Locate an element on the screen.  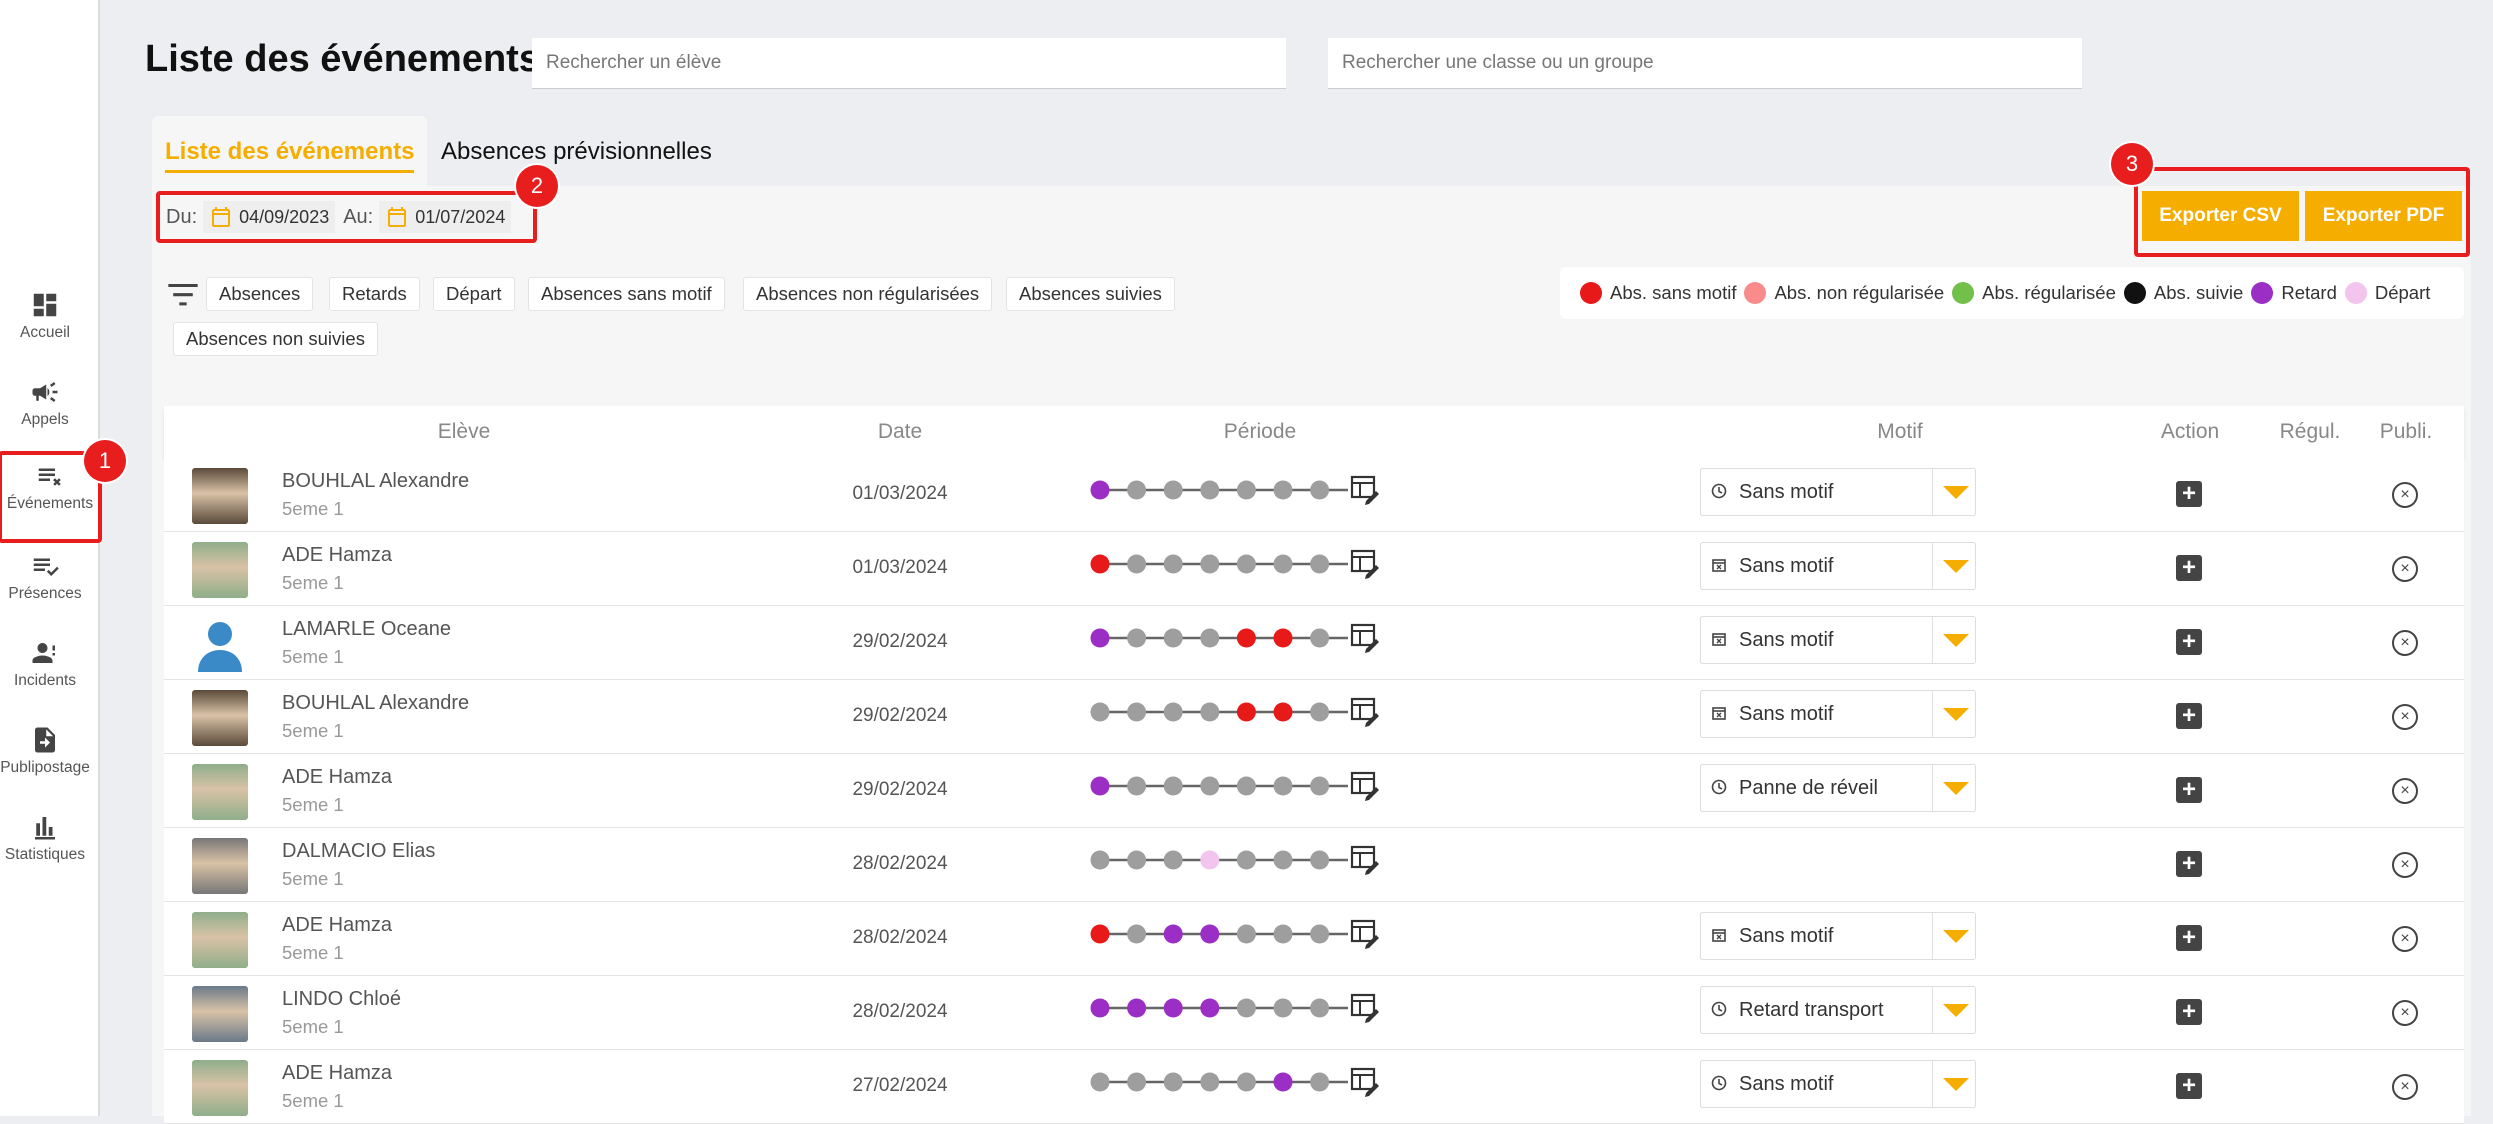
tab-absences-previsionnelles: Absences prévisionnelles is located at coordinates (576, 152).